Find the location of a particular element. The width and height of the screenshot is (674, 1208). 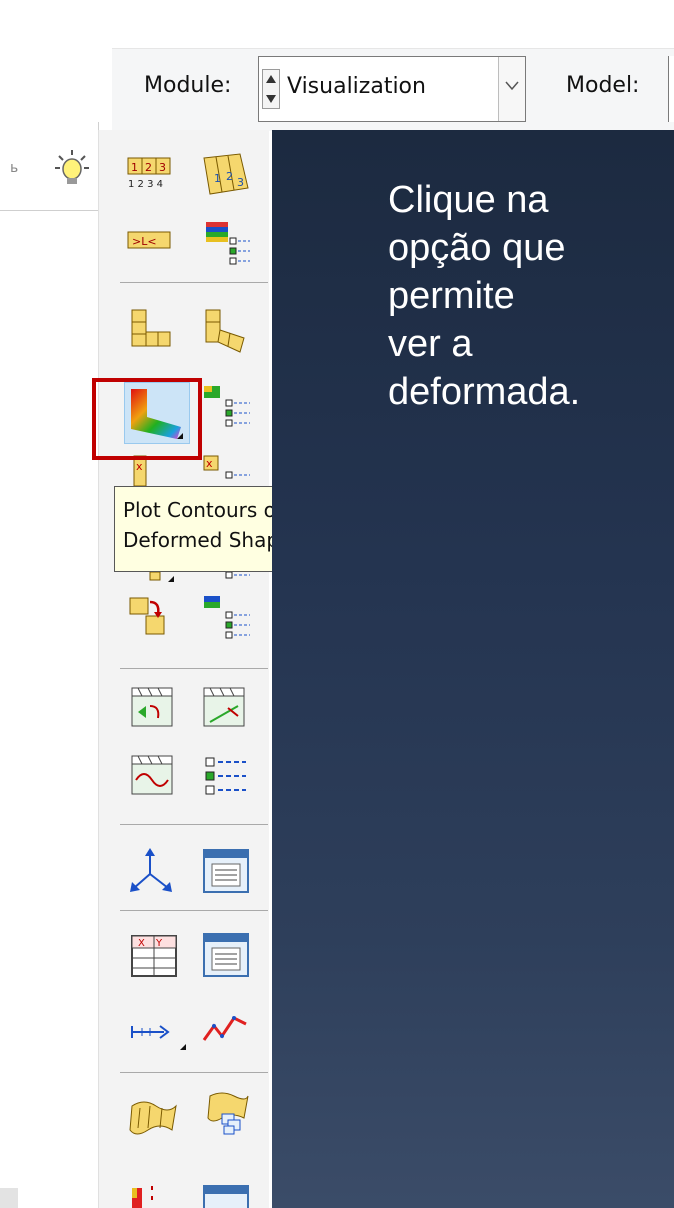

title-area is located at coordinates (337, 24).